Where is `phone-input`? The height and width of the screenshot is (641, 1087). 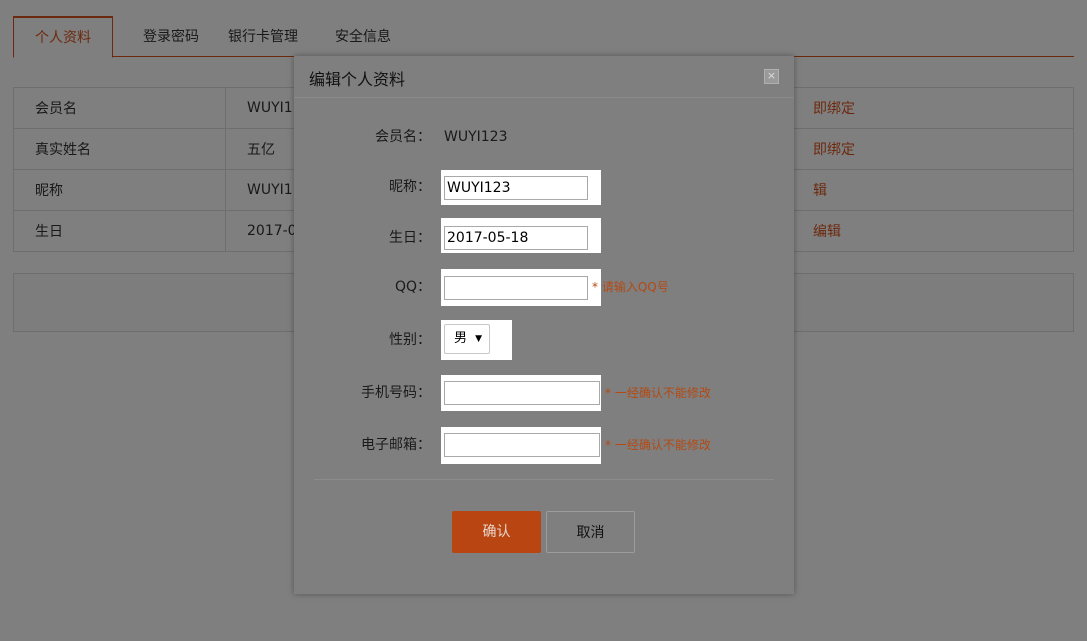 phone-input is located at coordinates (522, 393).